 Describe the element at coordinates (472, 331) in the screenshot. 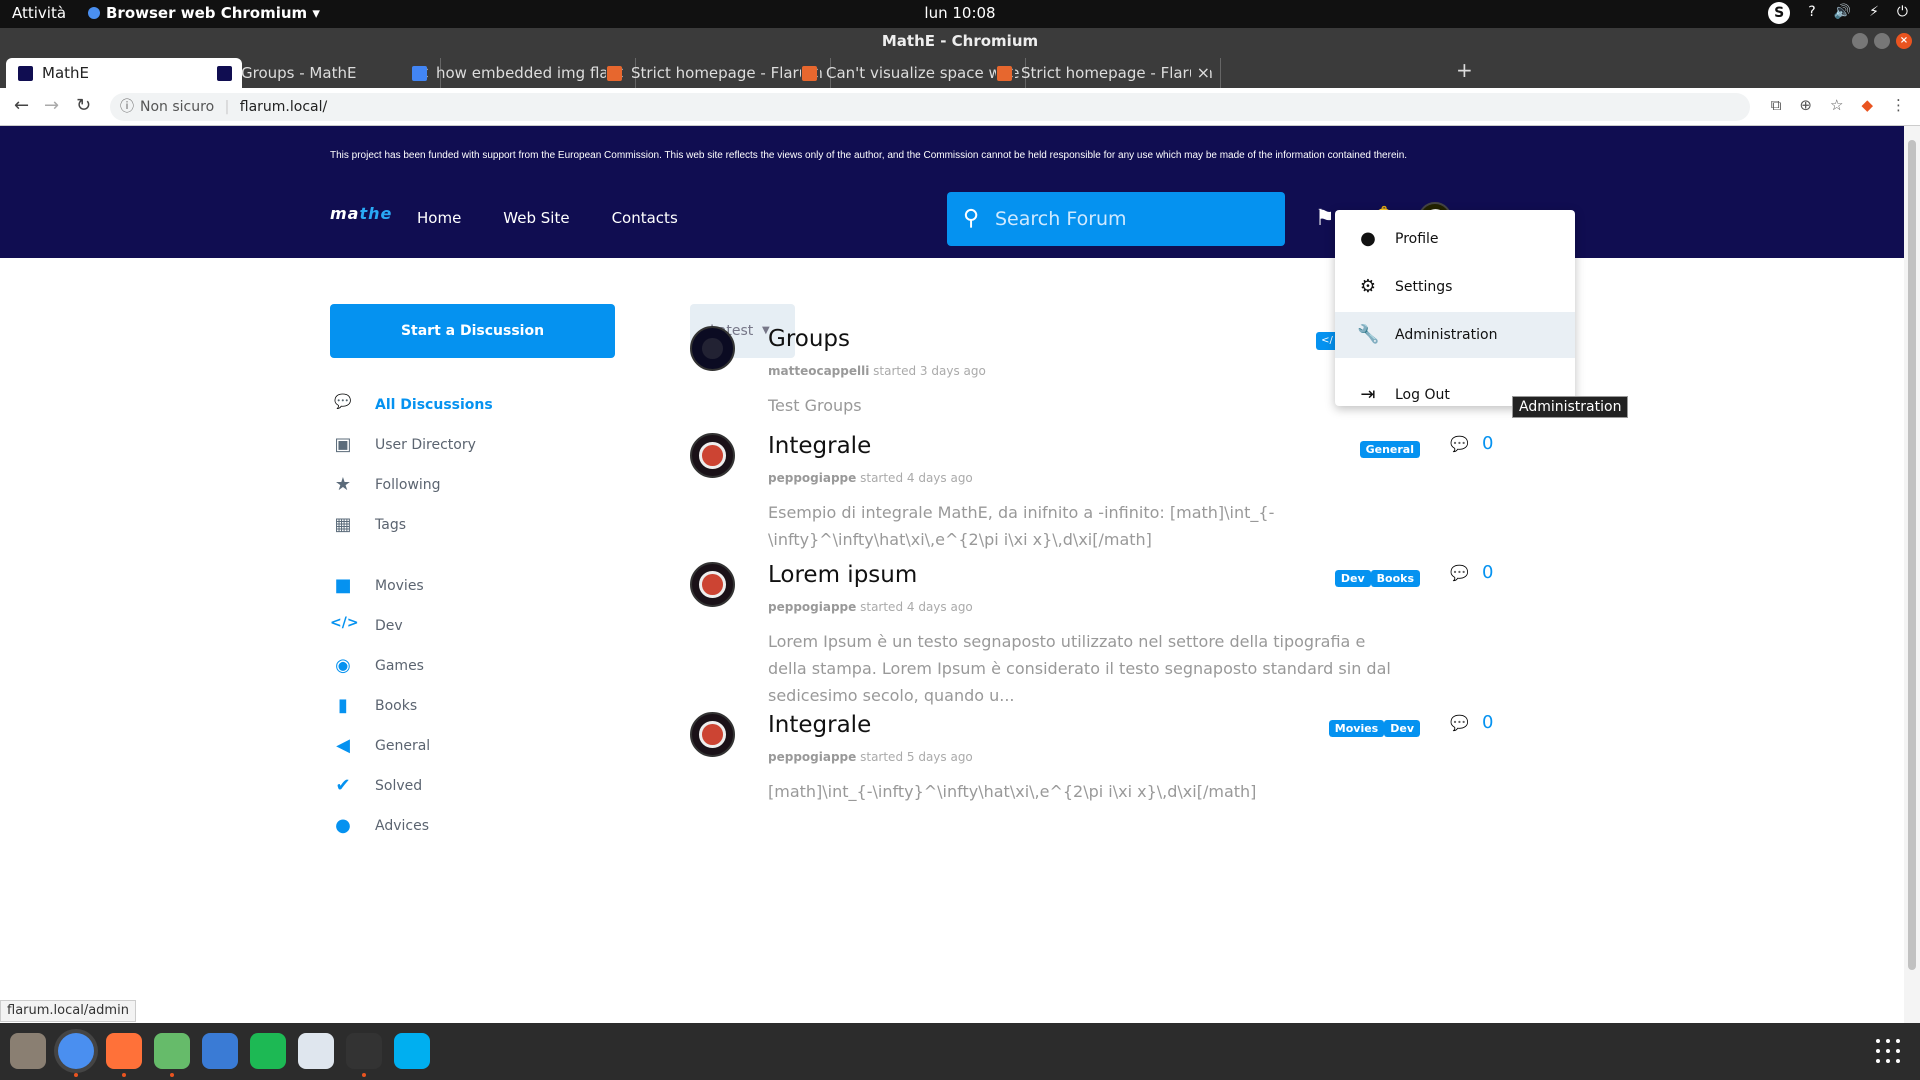

I see `start-discussion-button: Start a Discussion` at that location.